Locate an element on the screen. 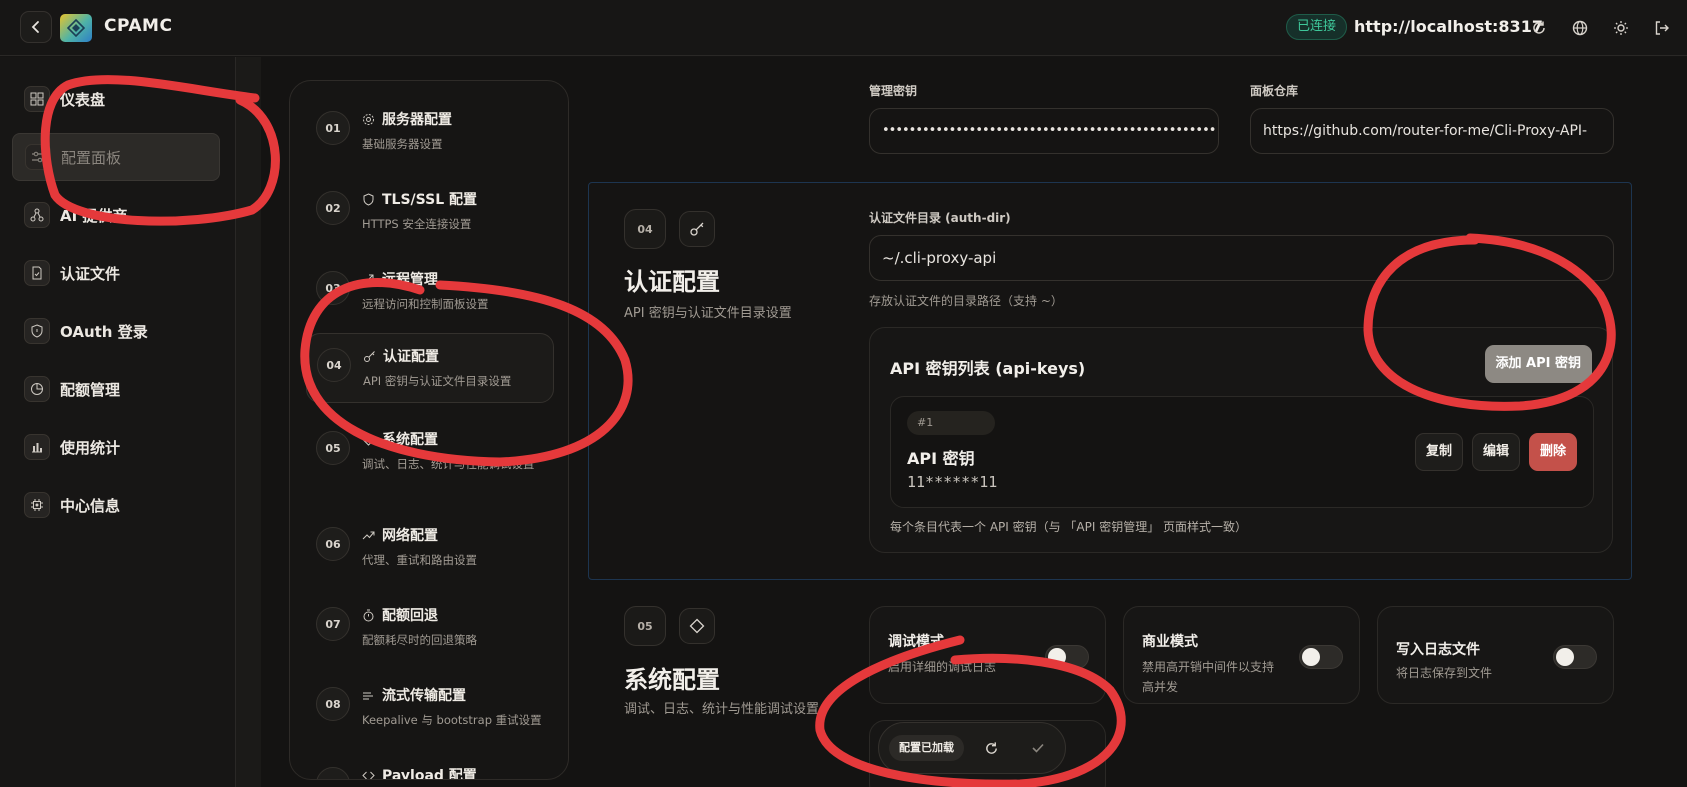 The image size is (1687, 787). step-title: 服务器配置 is located at coordinates (417, 120).